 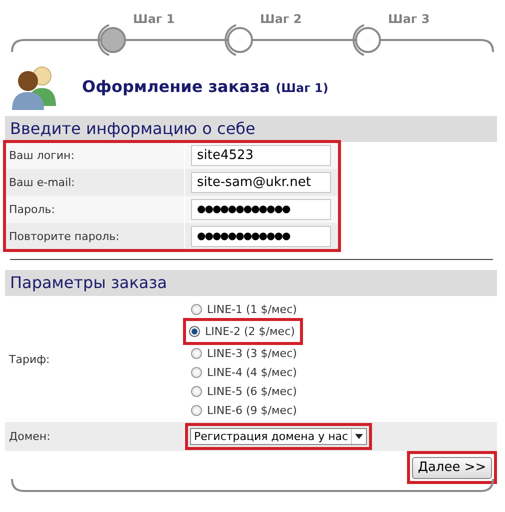 What do you see at coordinates (359, 436) in the screenshot?
I see `caret-icon` at bounding box center [359, 436].